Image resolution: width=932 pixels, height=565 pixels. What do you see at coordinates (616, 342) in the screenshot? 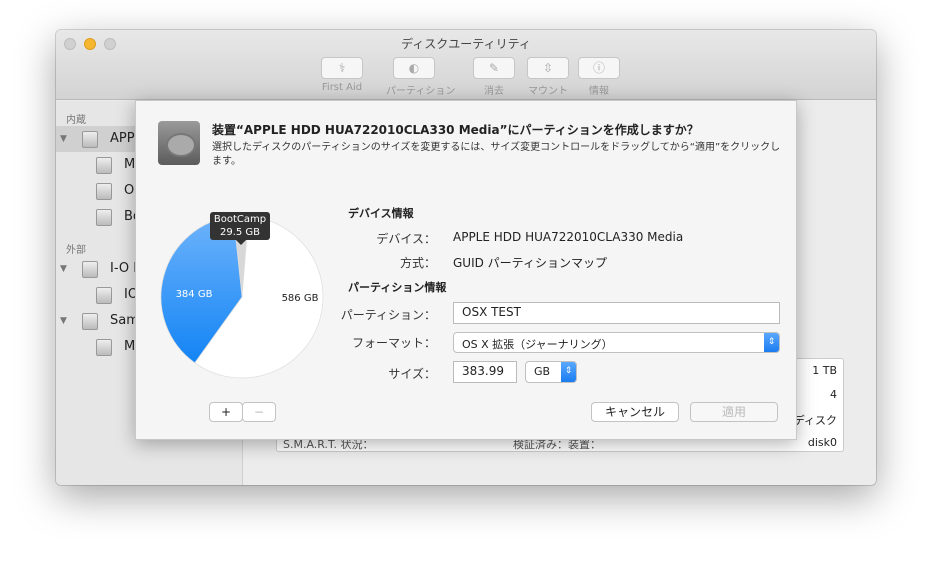
I see `format-select: OS X 拡張（ジャーナリング） ⇕` at bounding box center [616, 342].